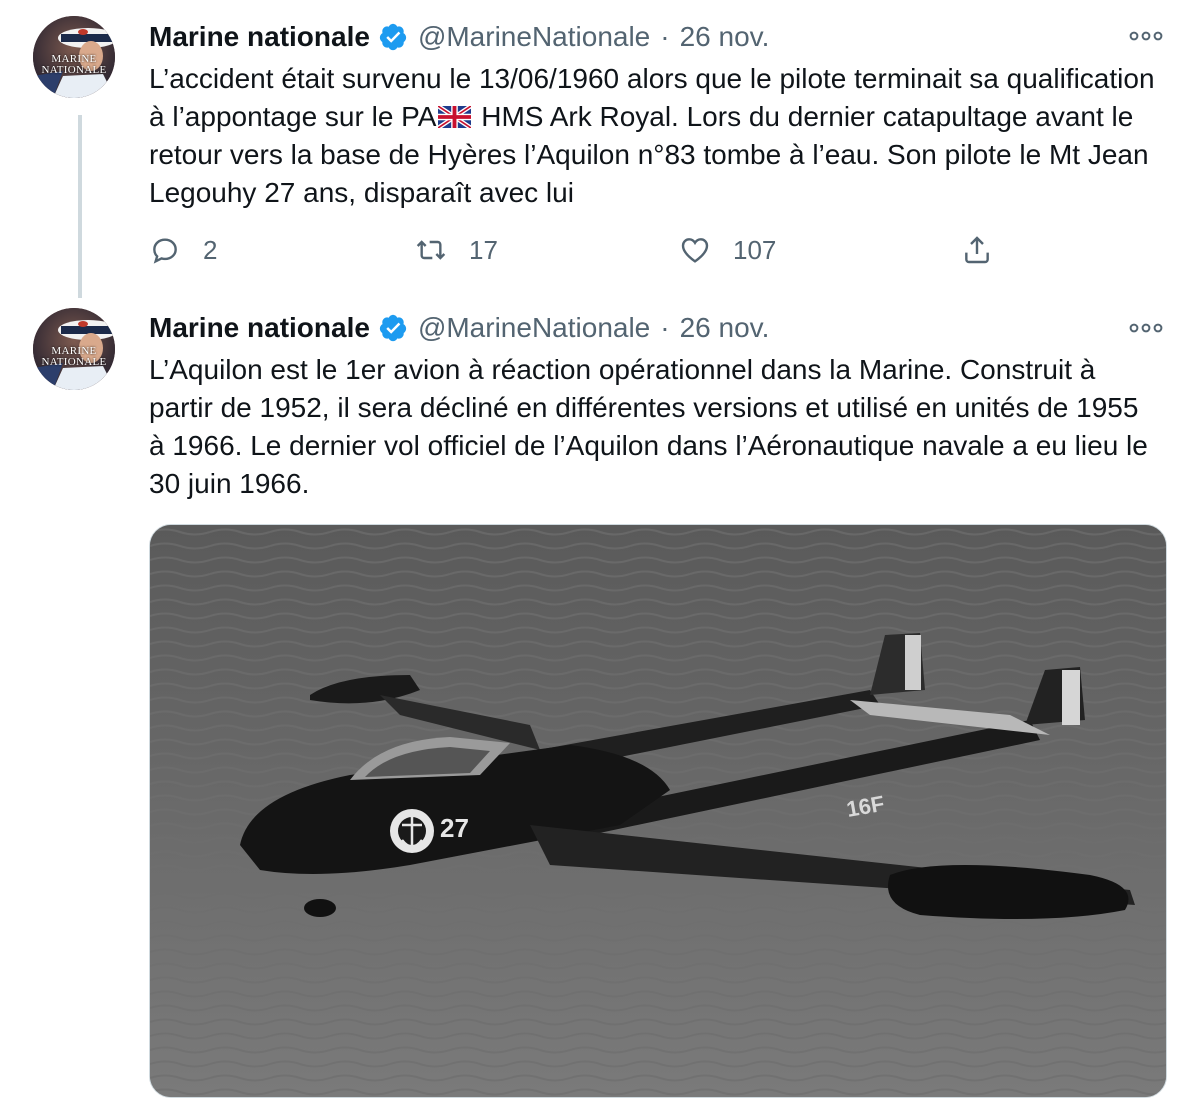 This screenshot has height=1110, width=1192. Describe the element at coordinates (755, 249) in the screenshot. I see `like-count: 107` at that location.